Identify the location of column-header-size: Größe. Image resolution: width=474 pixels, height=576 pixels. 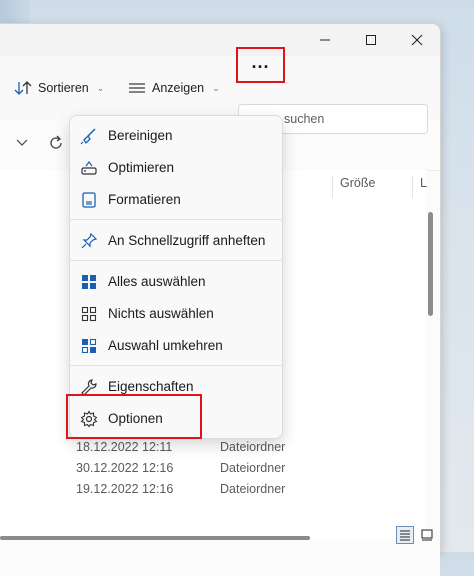
(357, 183).